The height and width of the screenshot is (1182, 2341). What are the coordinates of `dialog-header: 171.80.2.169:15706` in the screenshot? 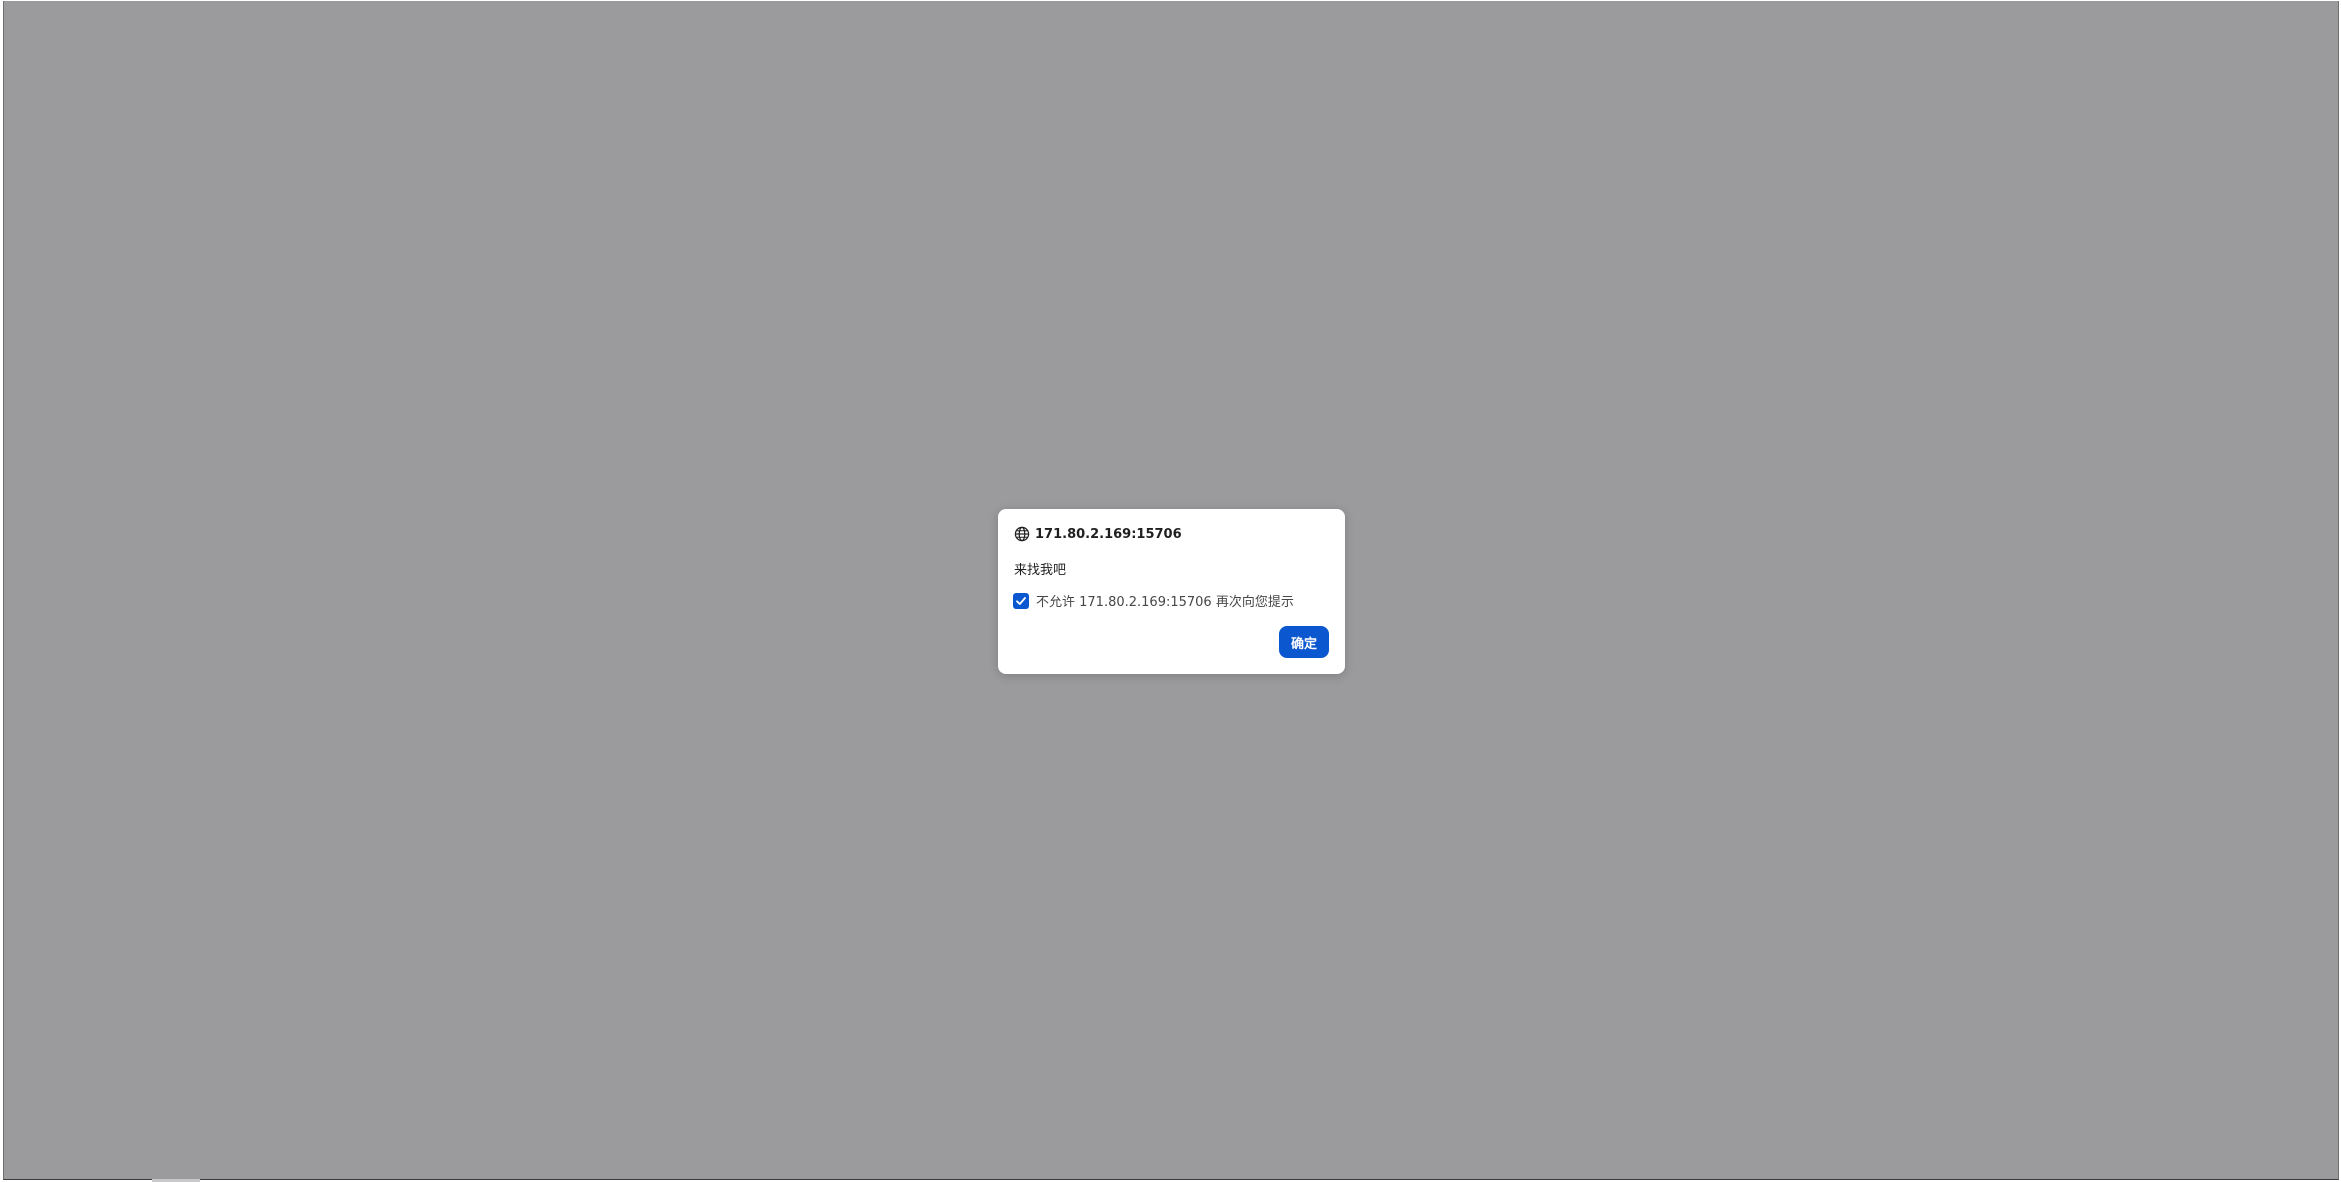 It's located at (1098, 534).